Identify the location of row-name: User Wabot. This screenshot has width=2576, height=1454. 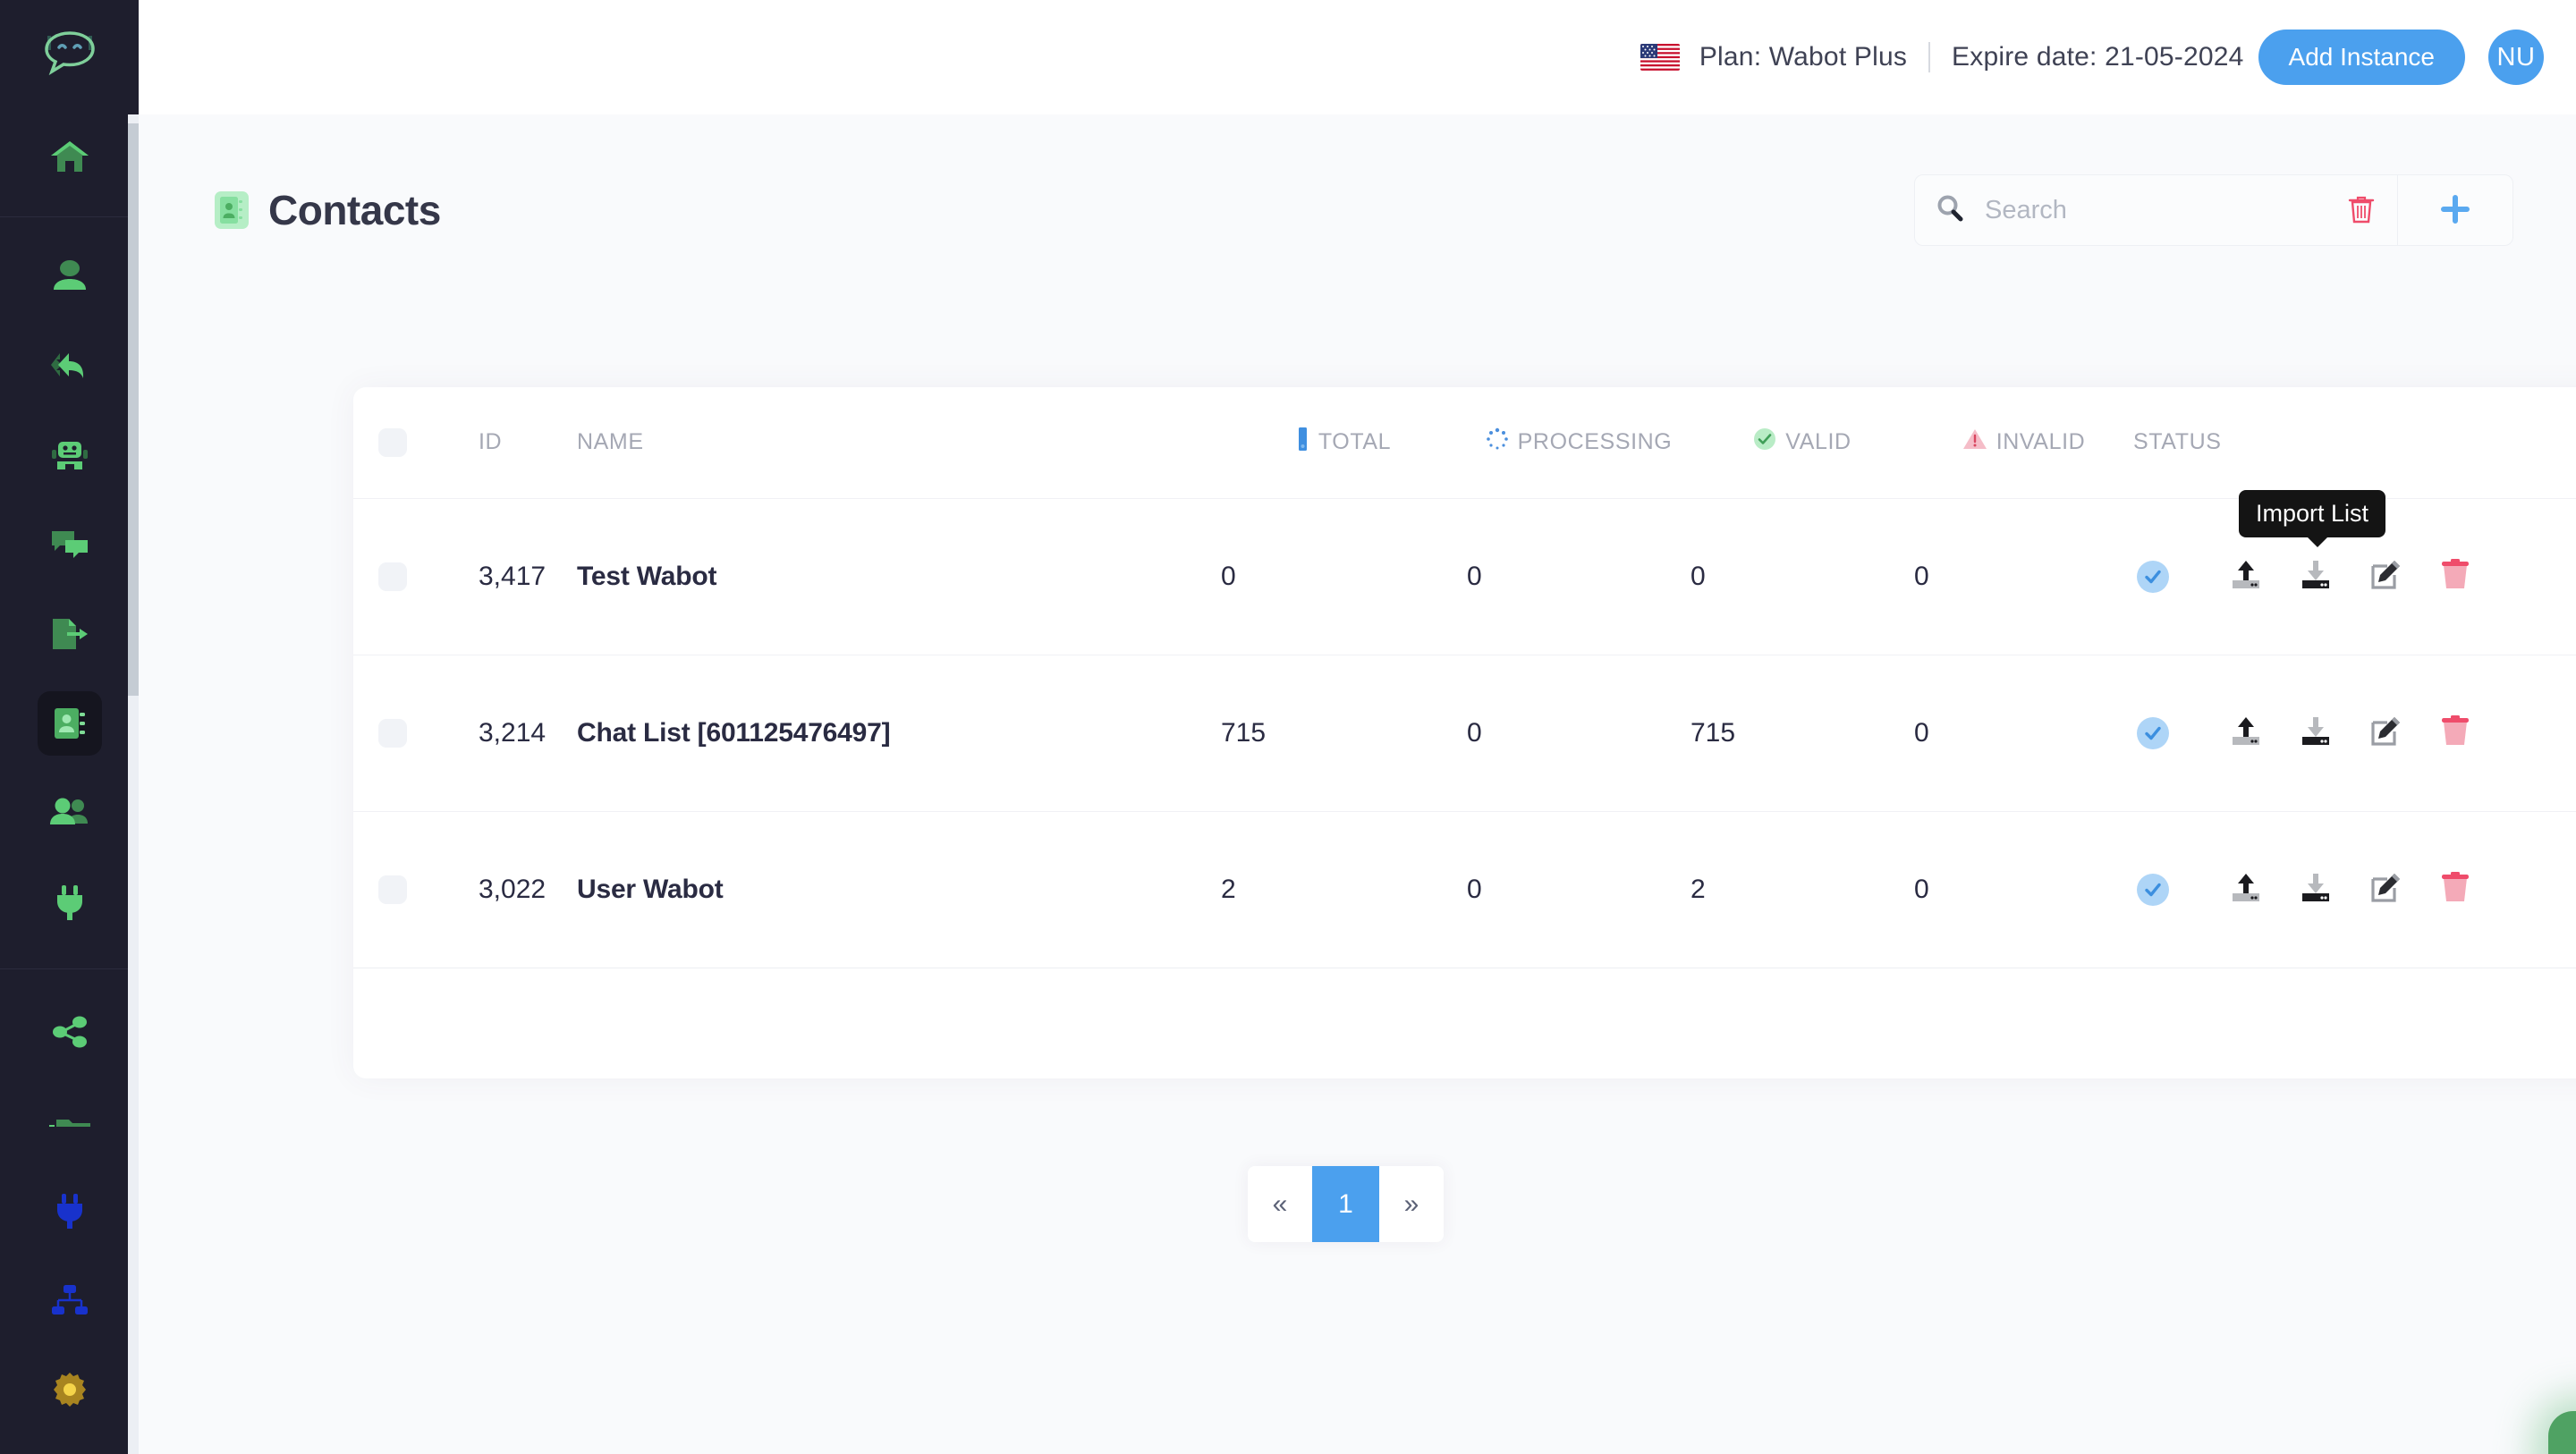
(650, 889).